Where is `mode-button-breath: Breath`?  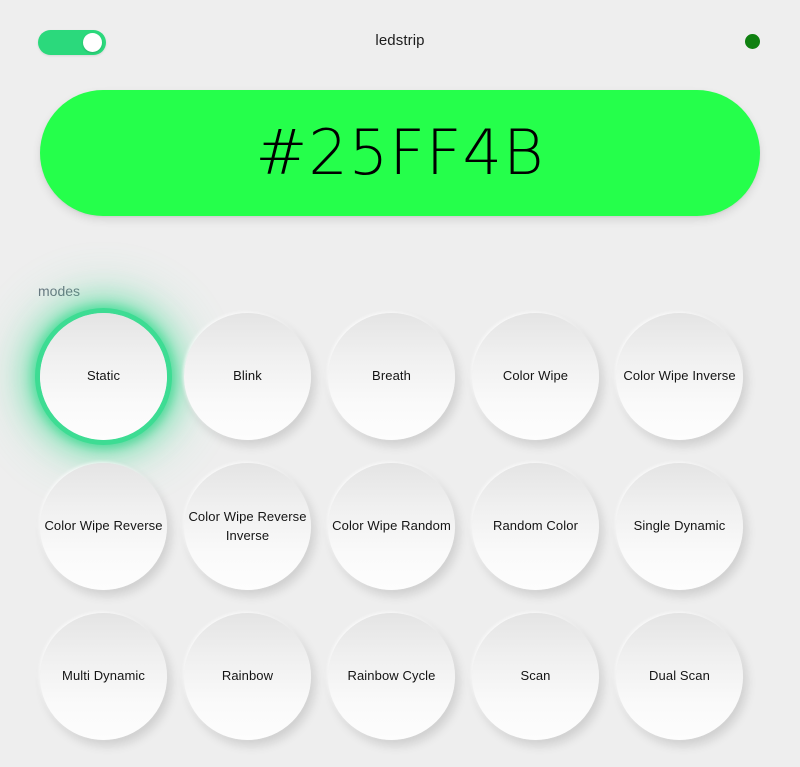
mode-button-breath: Breath is located at coordinates (391, 376).